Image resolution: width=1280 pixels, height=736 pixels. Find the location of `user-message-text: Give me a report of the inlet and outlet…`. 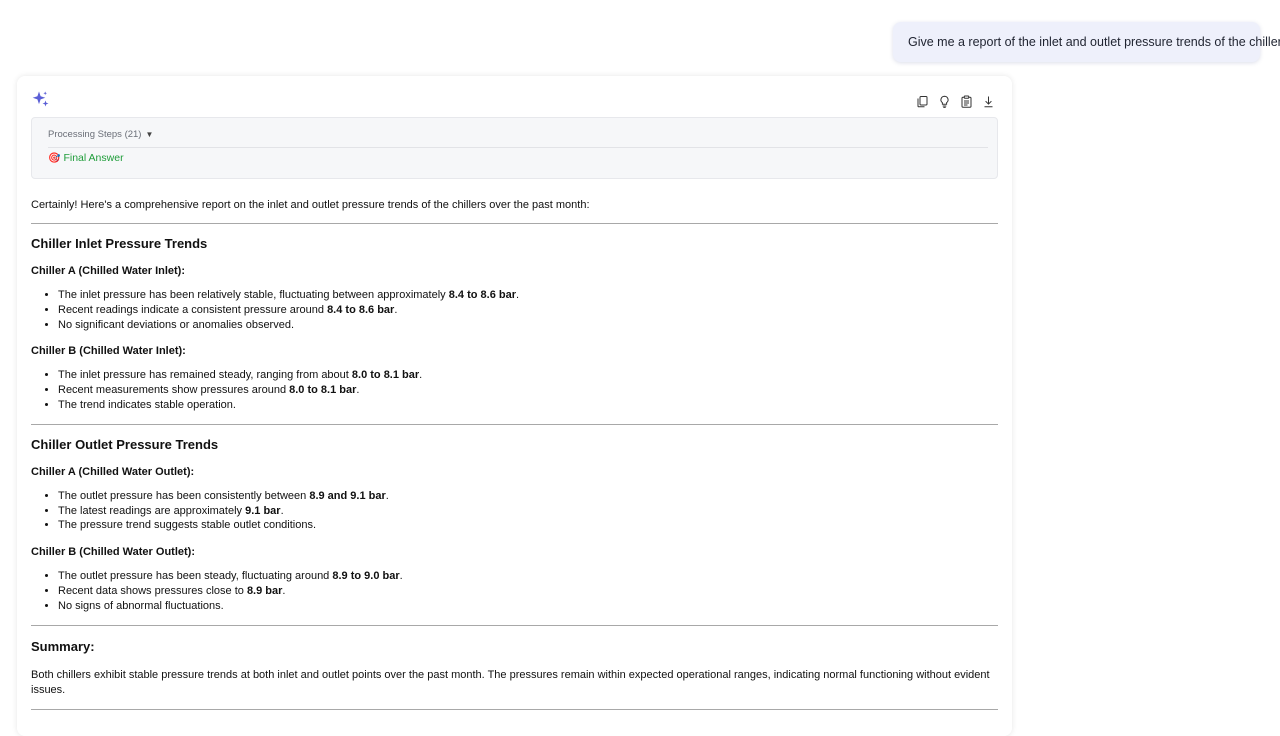

user-message-text: Give me a report of the inlet and outlet… is located at coordinates (1094, 42).